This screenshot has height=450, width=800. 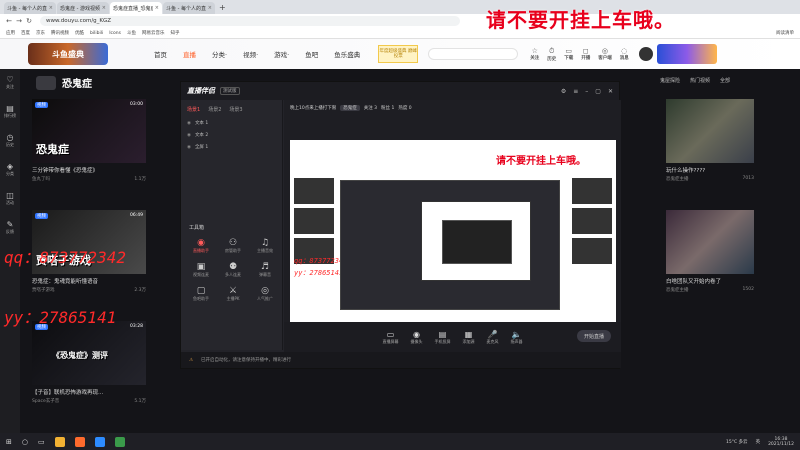 I want to click on tab-scene-3: 场景3, so click(x=235, y=109).